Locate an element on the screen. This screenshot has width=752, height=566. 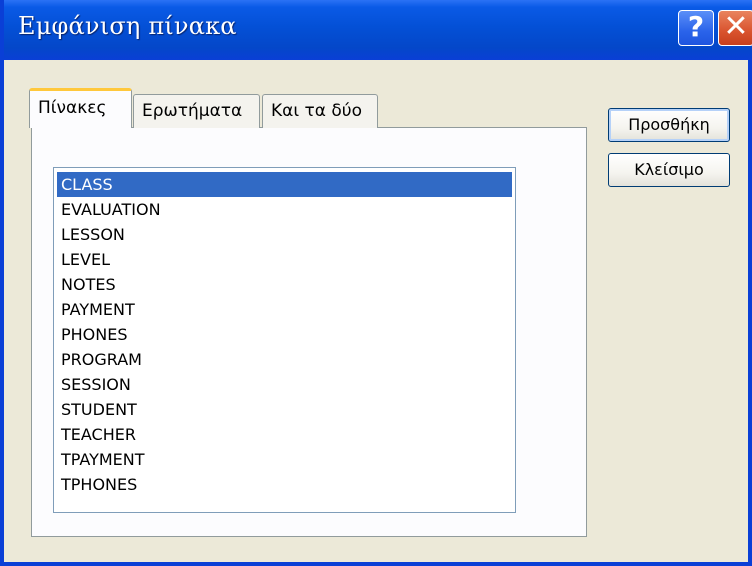
close-button: Κλείσιμο is located at coordinates (669, 170).